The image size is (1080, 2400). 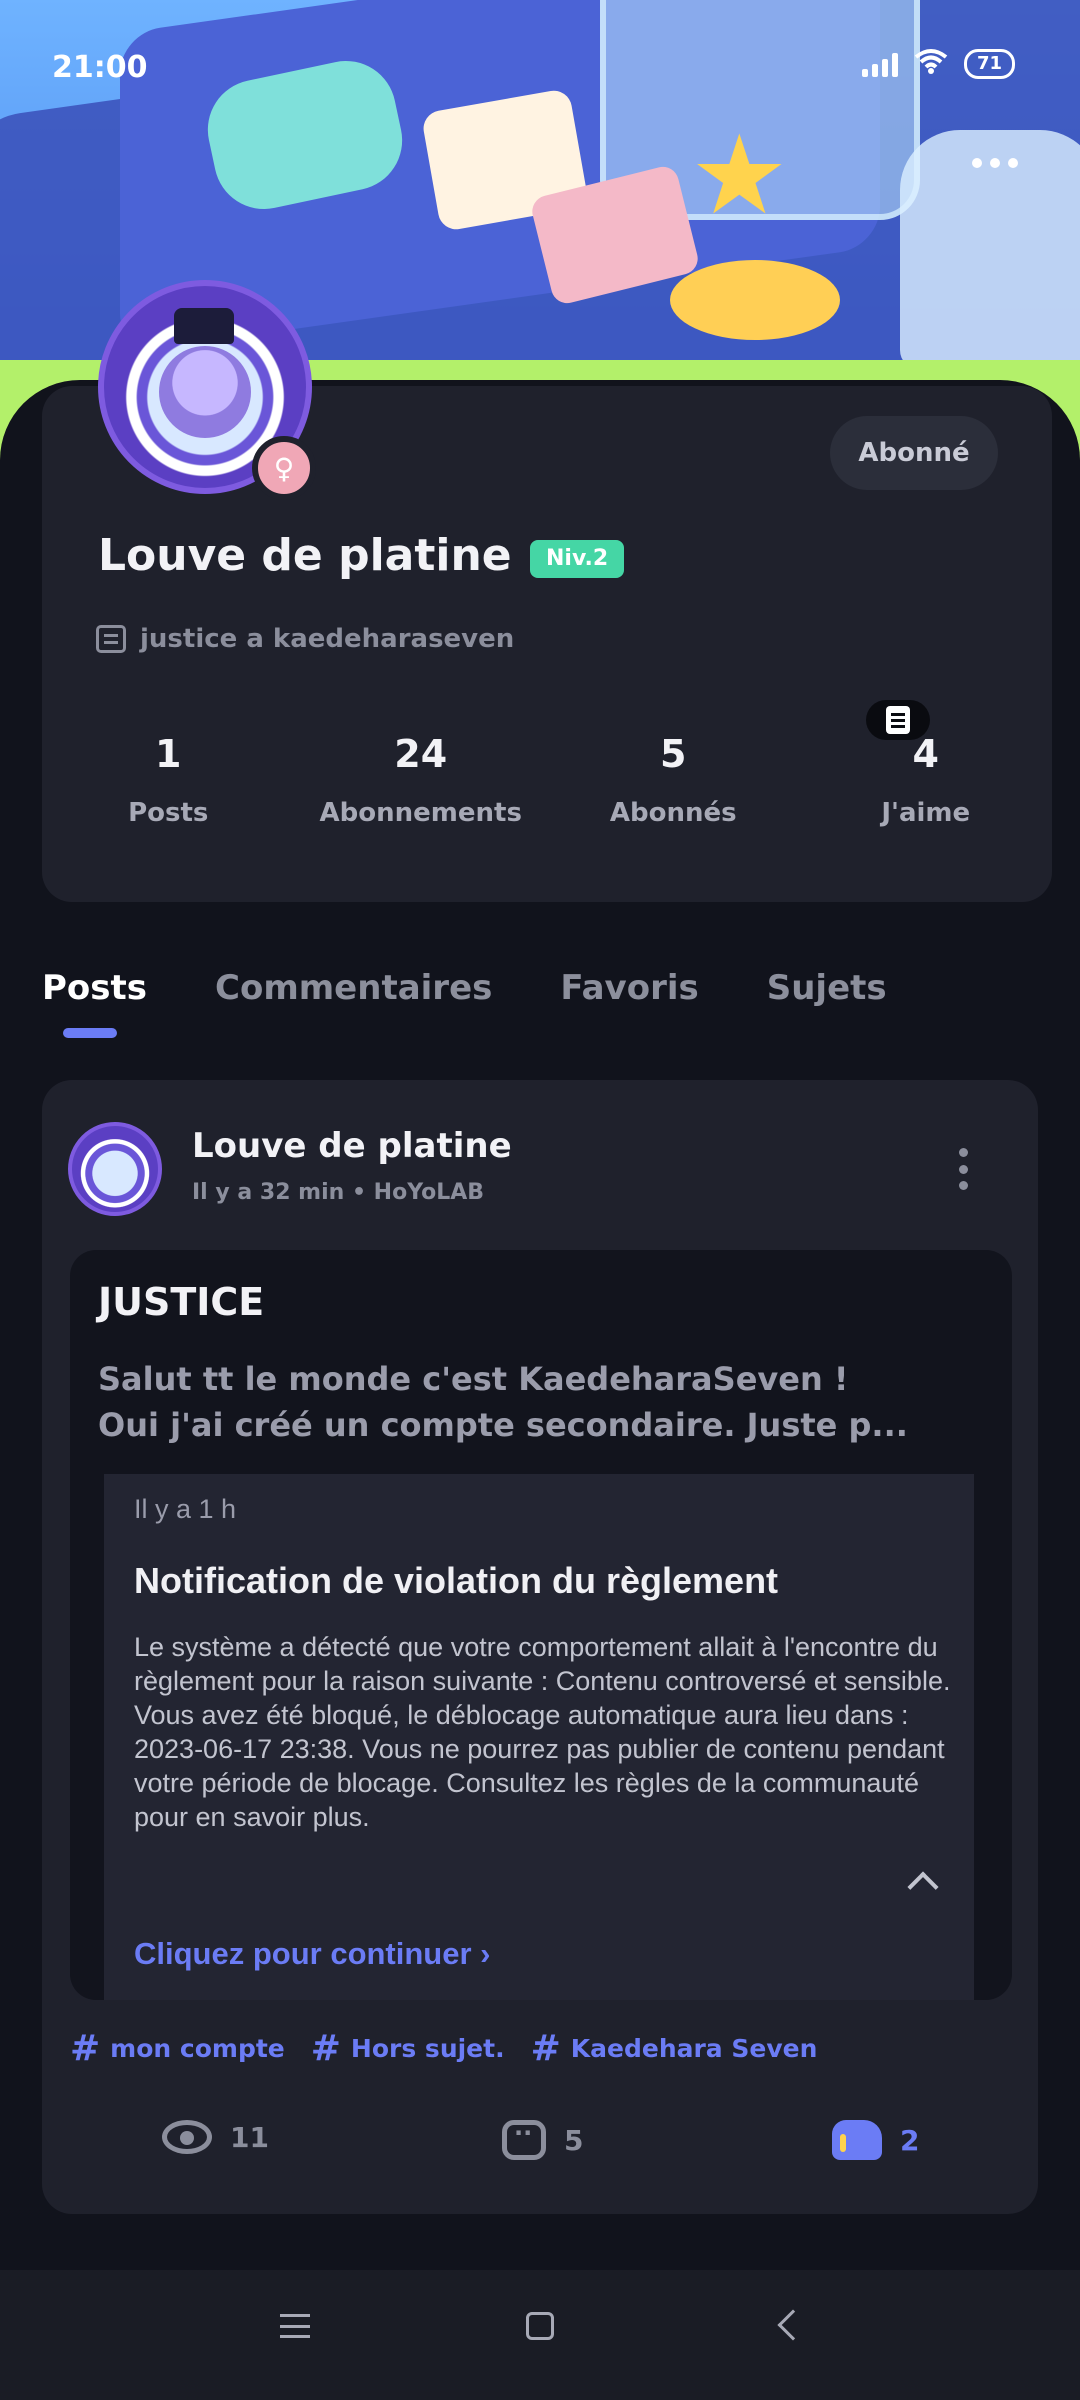 I want to click on stat-label: J'aime, so click(x=926, y=813).